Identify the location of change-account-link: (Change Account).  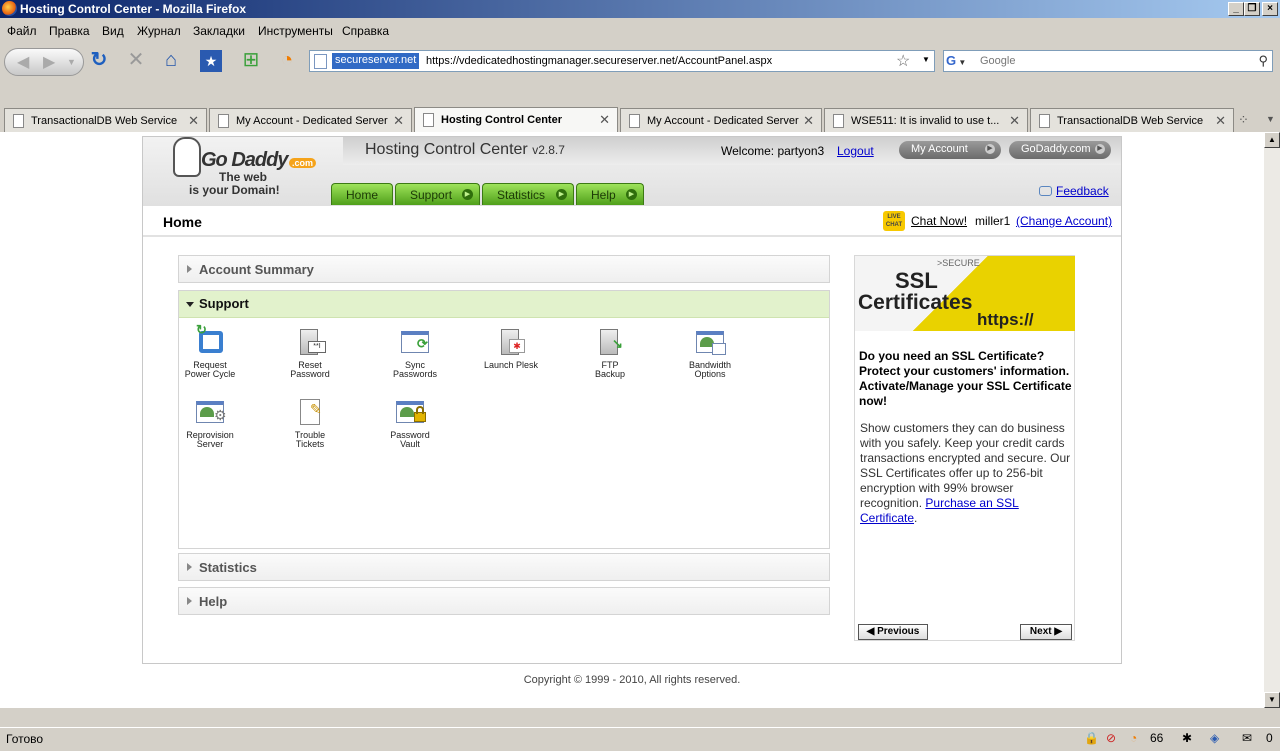
(1064, 221).